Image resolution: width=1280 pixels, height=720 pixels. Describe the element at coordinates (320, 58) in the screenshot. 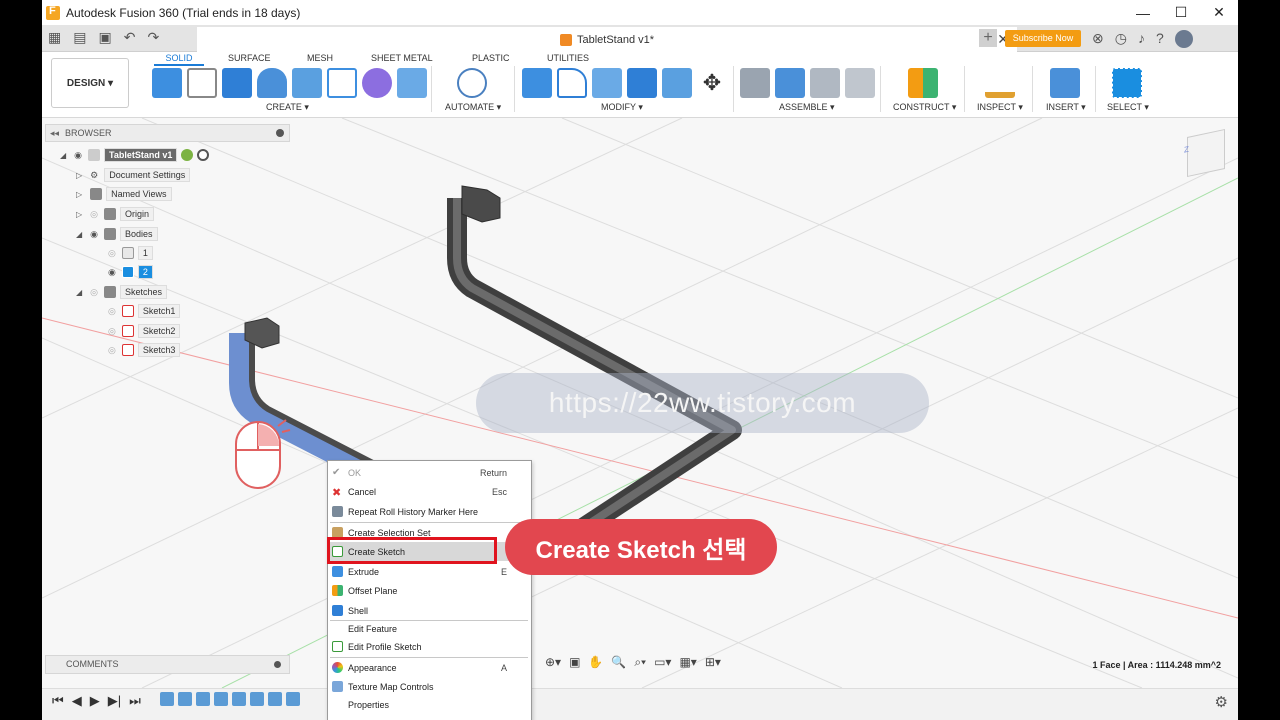

I see `tab-mesh: MESH` at that location.